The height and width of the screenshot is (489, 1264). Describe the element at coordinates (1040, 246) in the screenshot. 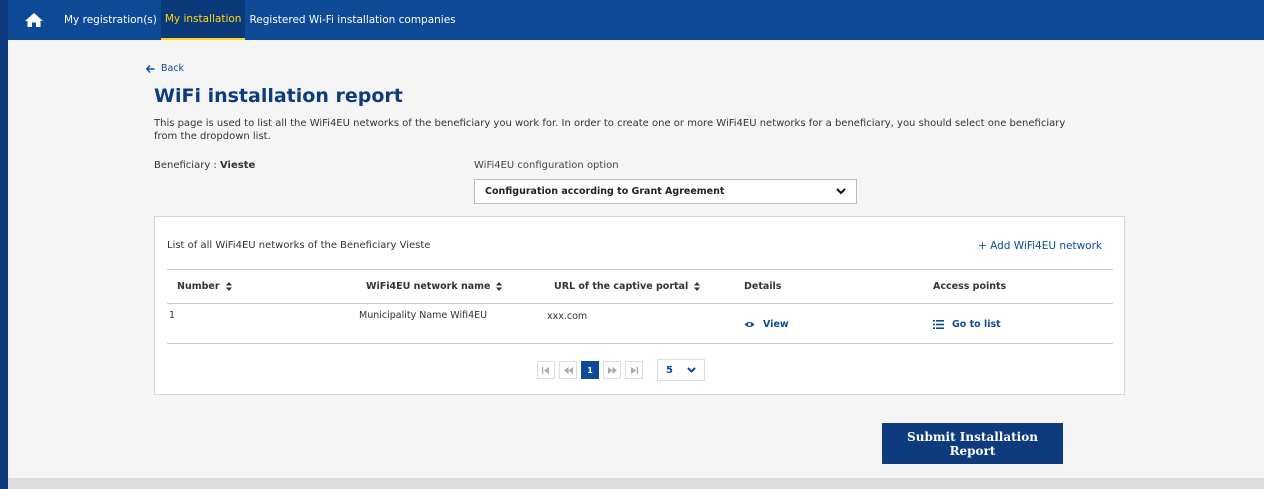

I see `add-network-link: + Add WiFi4EU network` at that location.